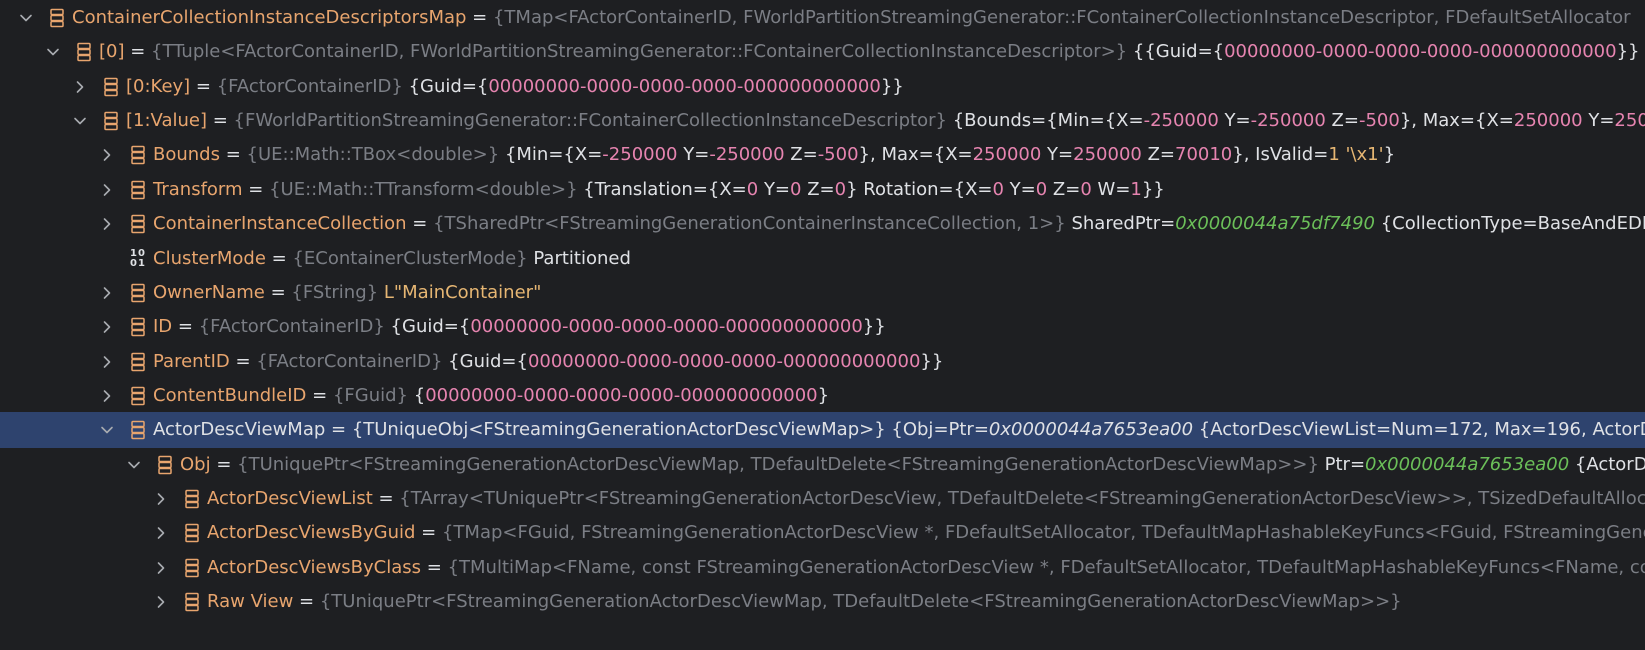 Image resolution: width=1645 pixels, height=650 pixels. What do you see at coordinates (1389, 154) in the screenshot?
I see `value-segment: }` at bounding box center [1389, 154].